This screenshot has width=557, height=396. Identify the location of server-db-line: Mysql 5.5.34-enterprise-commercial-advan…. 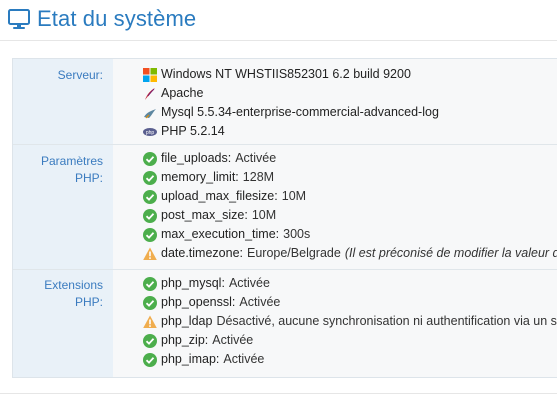
(350, 112).